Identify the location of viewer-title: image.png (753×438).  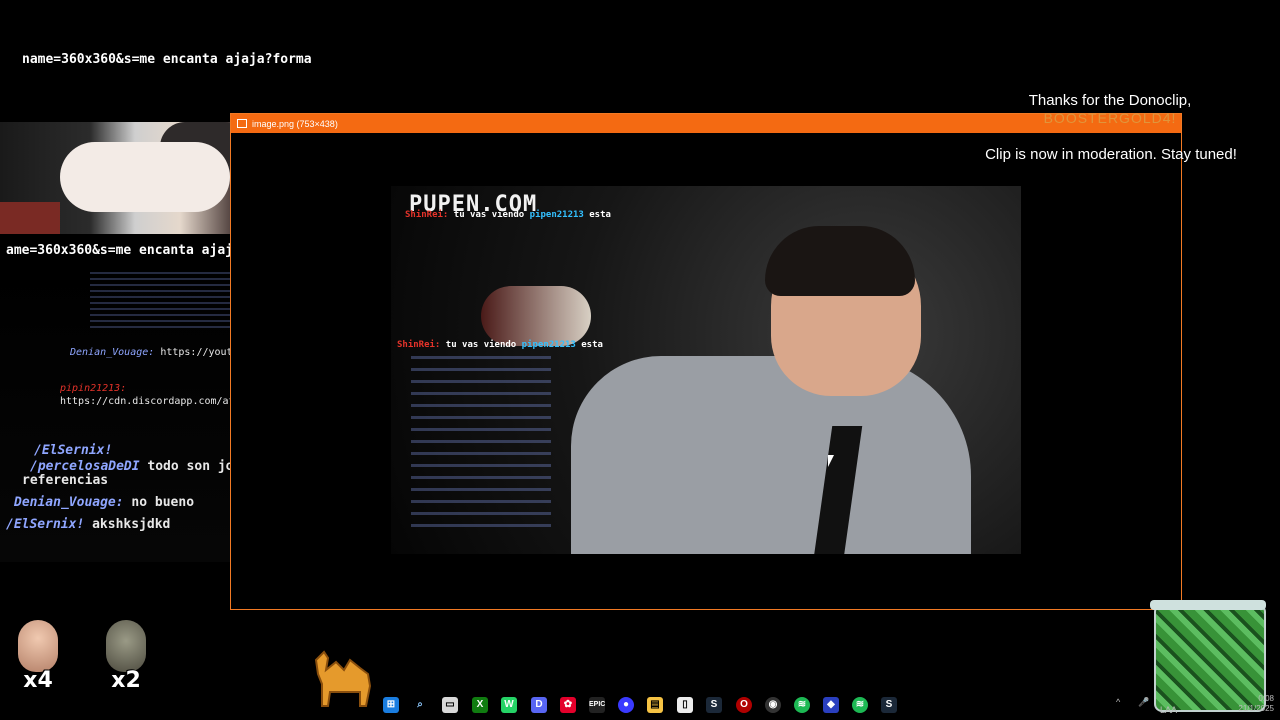
(295, 123).